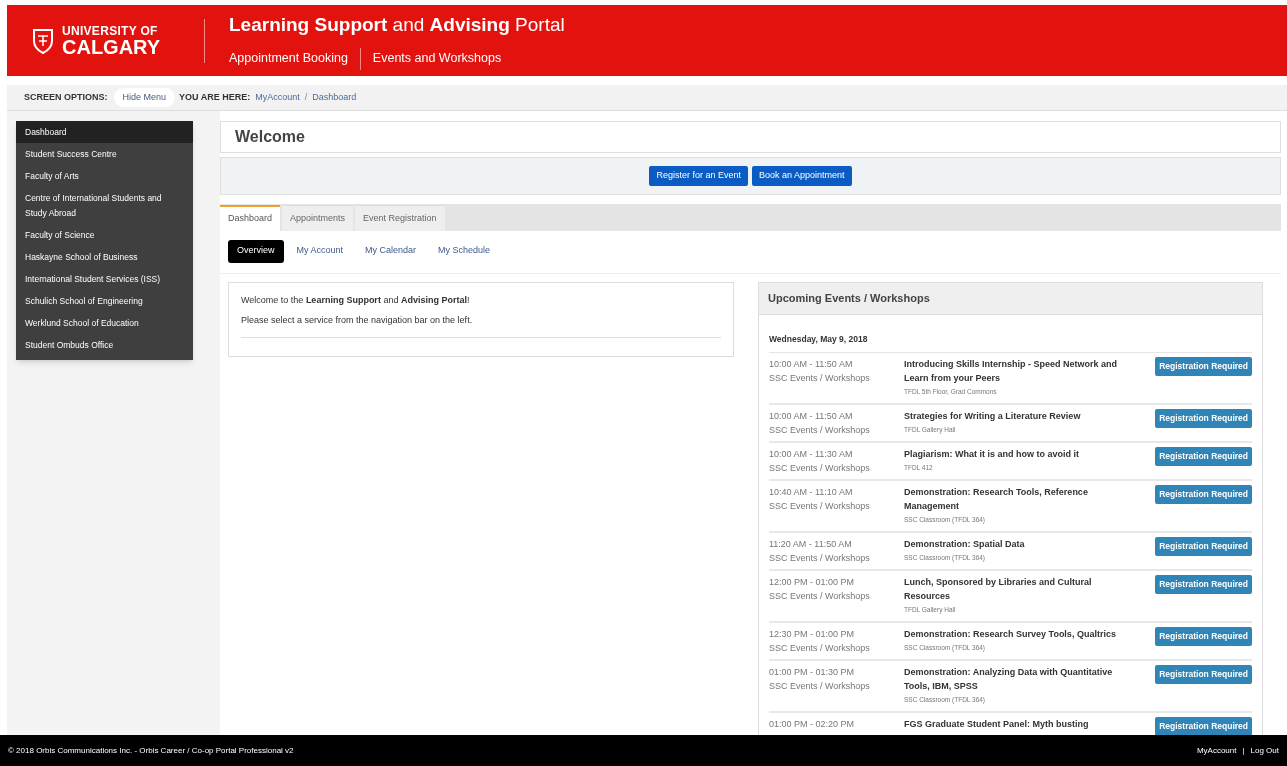 Image resolution: width=1287 pixels, height=766 pixels. I want to click on event-time: 12:00 PM - 01:00 PM, so click(812, 582).